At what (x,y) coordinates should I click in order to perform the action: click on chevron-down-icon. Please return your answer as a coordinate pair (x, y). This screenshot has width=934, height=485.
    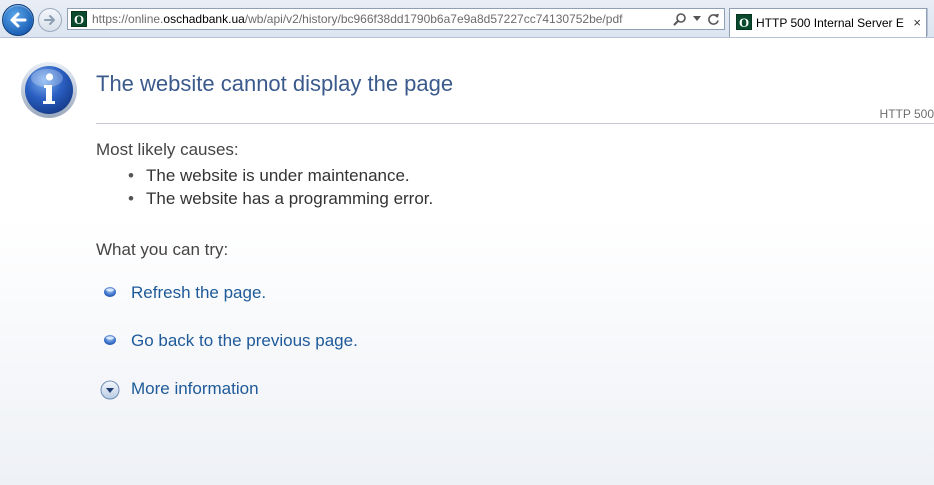
    Looking at the image, I should click on (697, 18).